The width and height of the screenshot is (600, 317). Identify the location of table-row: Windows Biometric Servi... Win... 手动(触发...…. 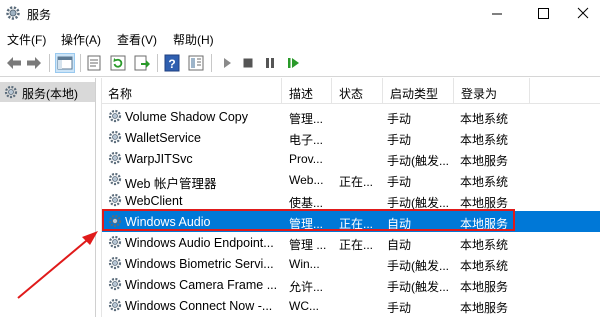
(351, 263).